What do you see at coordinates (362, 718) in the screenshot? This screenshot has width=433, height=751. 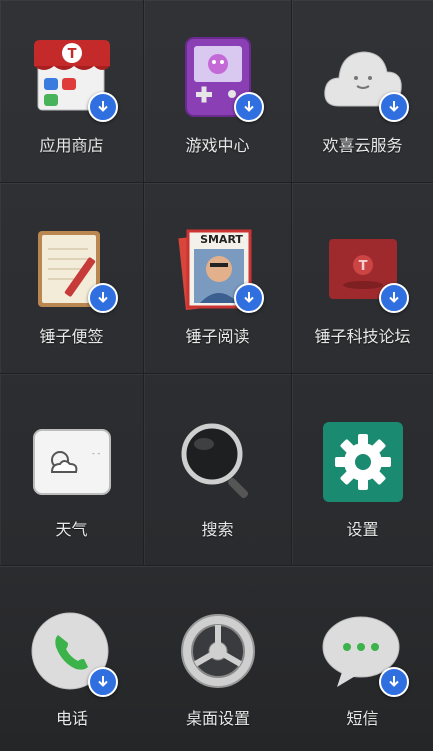 I see `app-label: 短信` at bounding box center [362, 718].